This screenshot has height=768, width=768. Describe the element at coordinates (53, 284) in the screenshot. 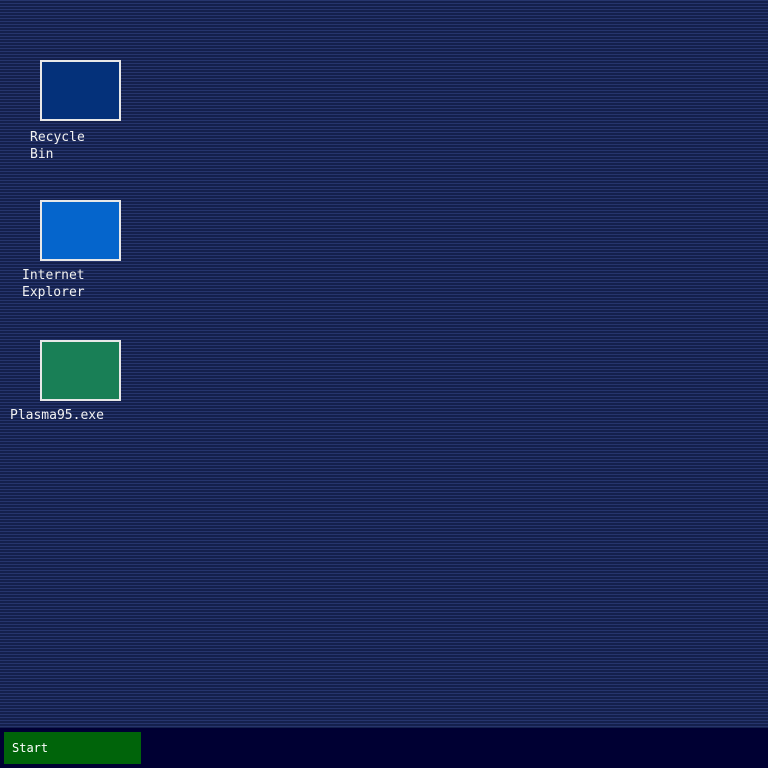

I see `internet-explorer-label: Internet Explorer` at that location.